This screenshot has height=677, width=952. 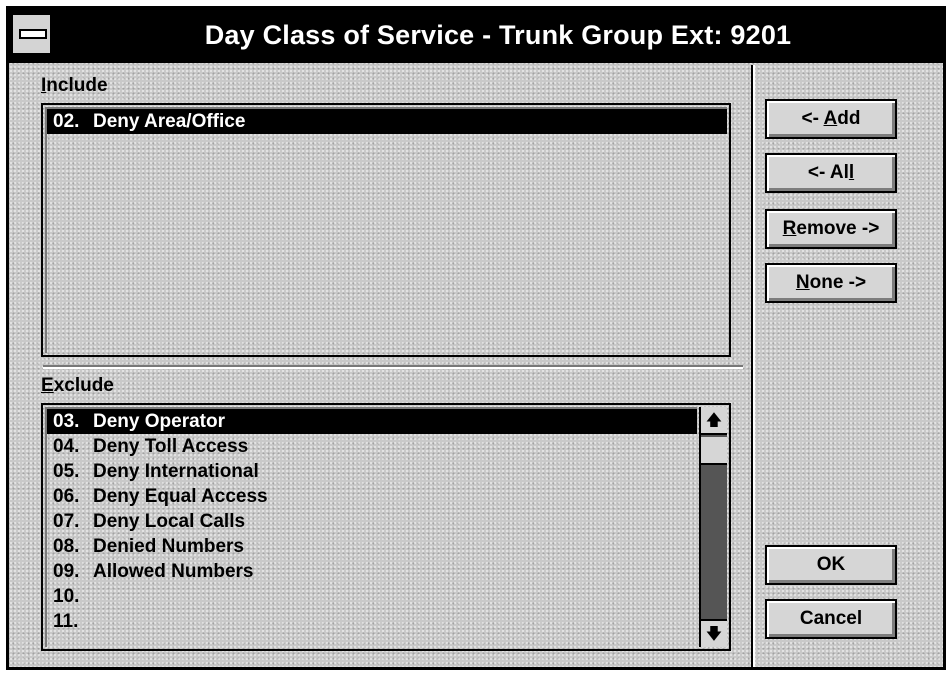 I want to click on add-all-button: <- All, so click(x=831, y=173).